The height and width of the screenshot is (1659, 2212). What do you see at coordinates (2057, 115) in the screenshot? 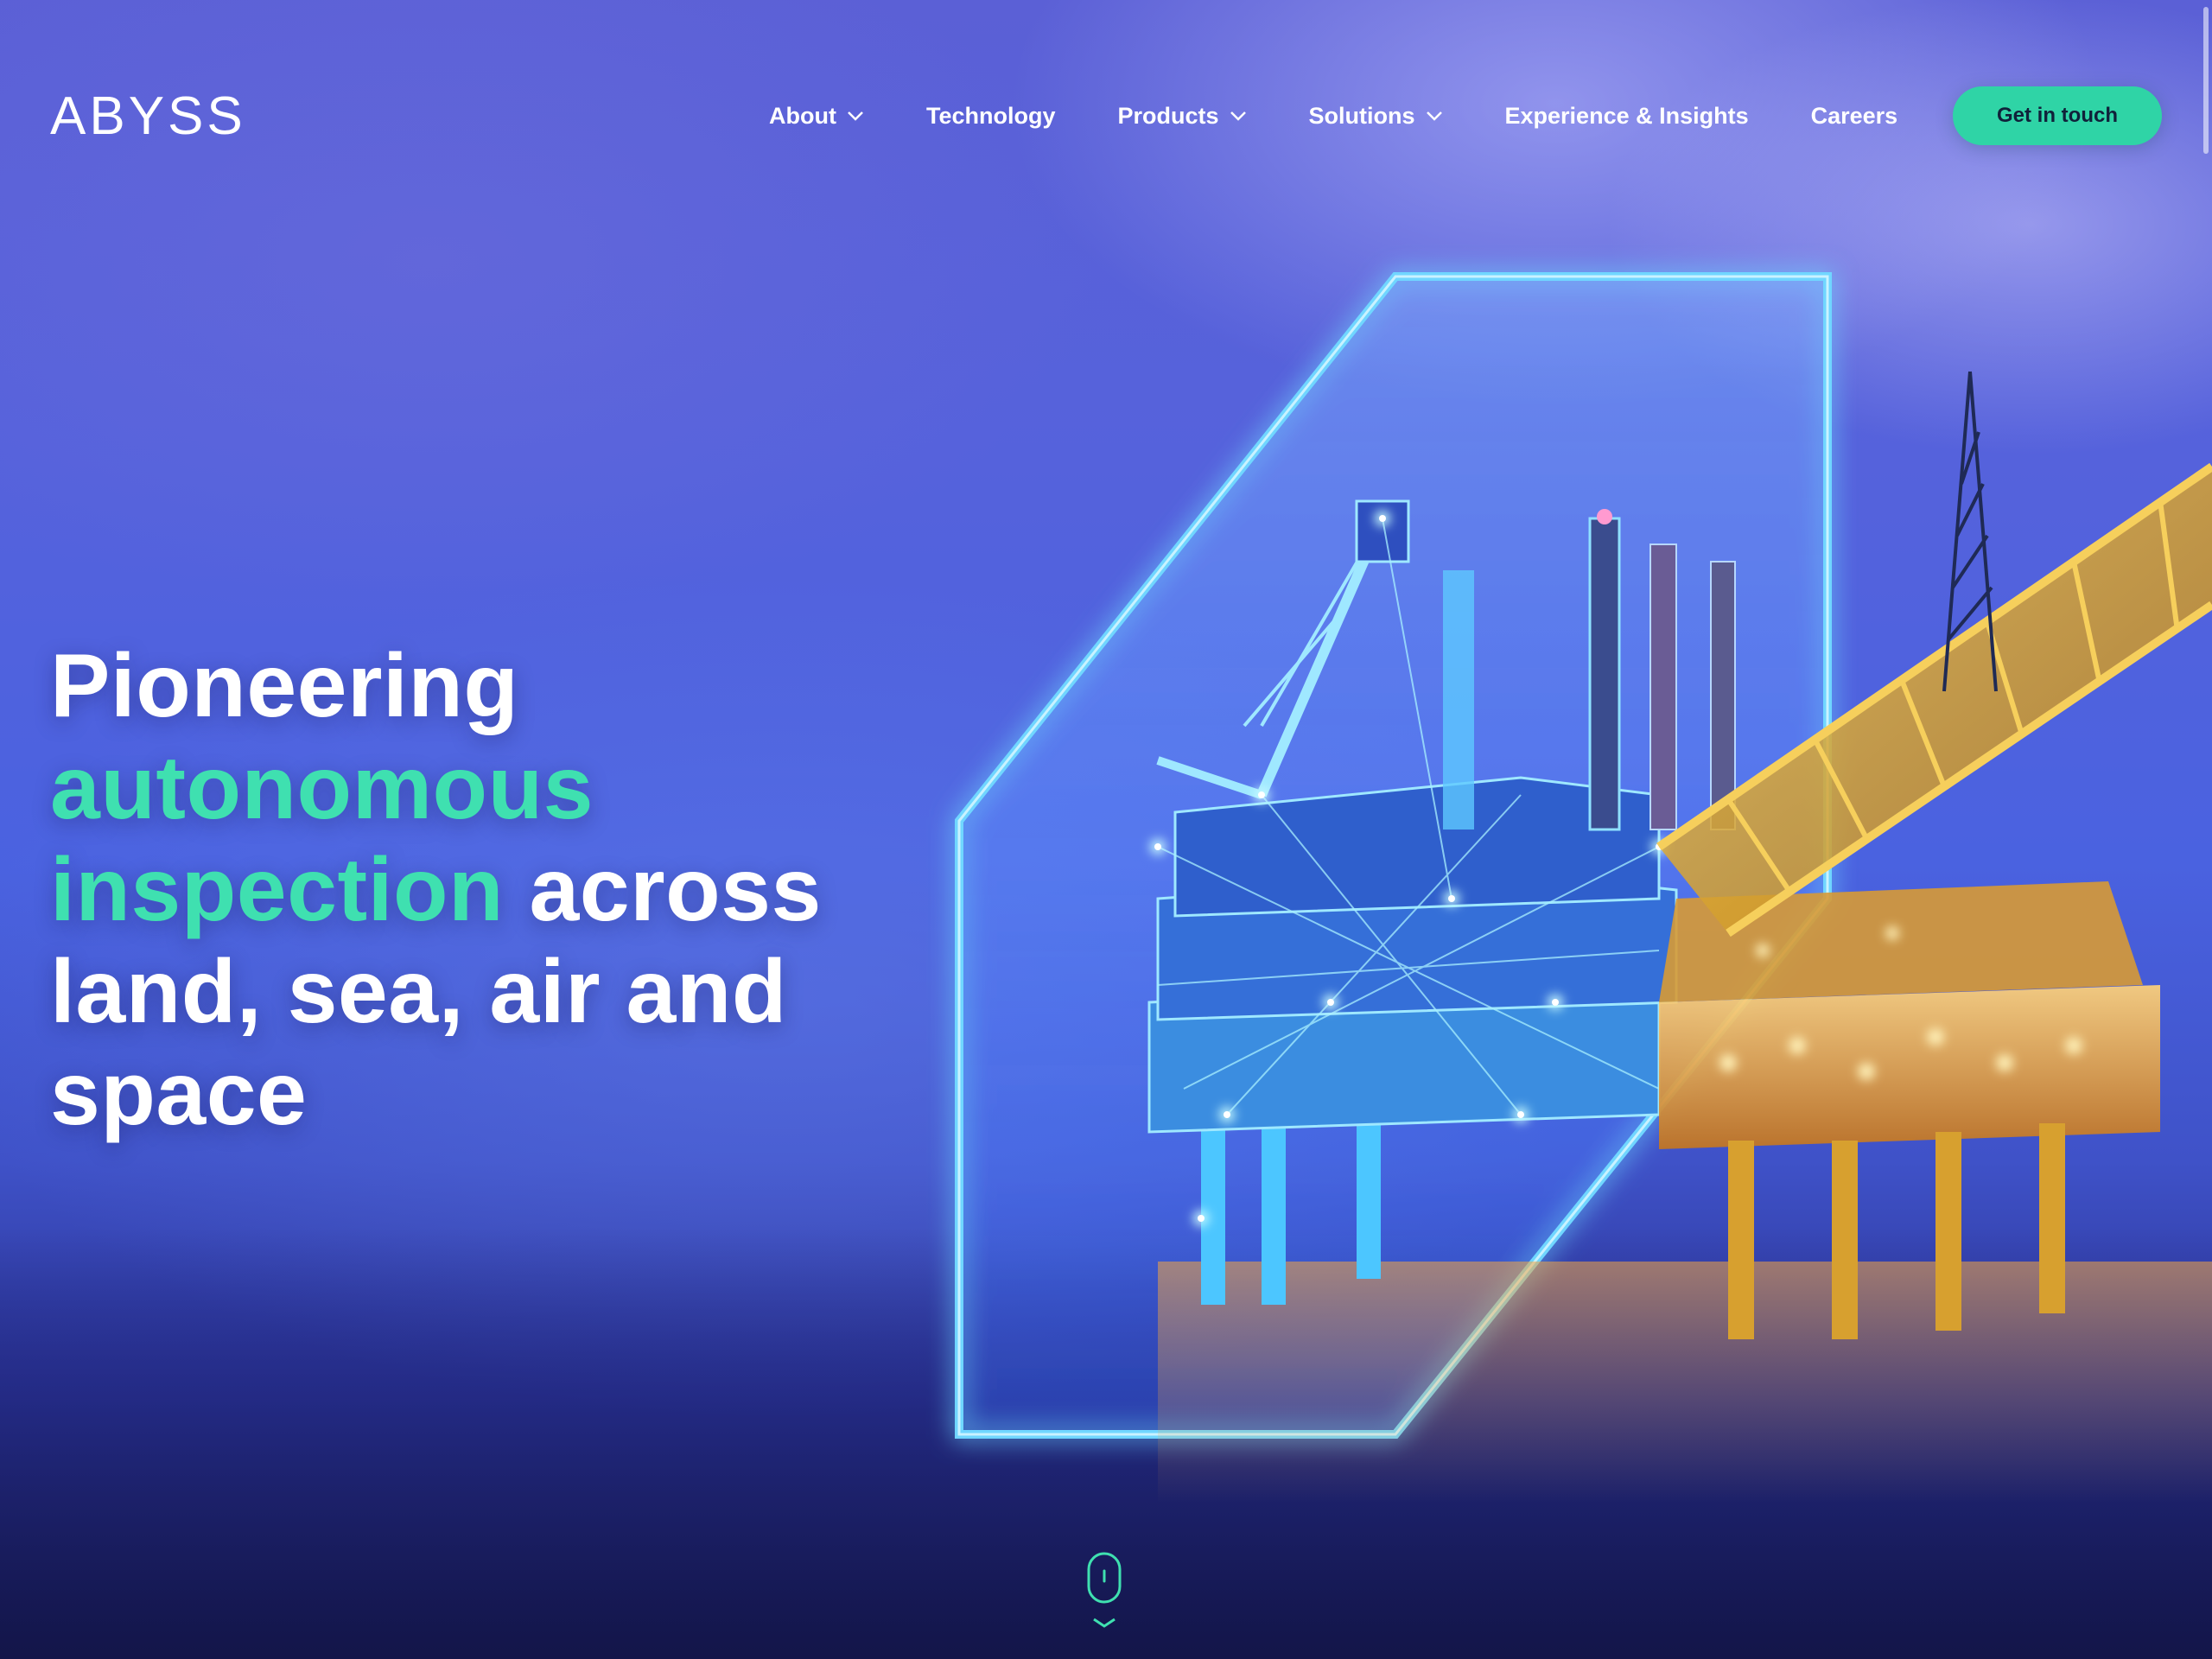
I see `get-in-touch-button: Get in touch` at bounding box center [2057, 115].